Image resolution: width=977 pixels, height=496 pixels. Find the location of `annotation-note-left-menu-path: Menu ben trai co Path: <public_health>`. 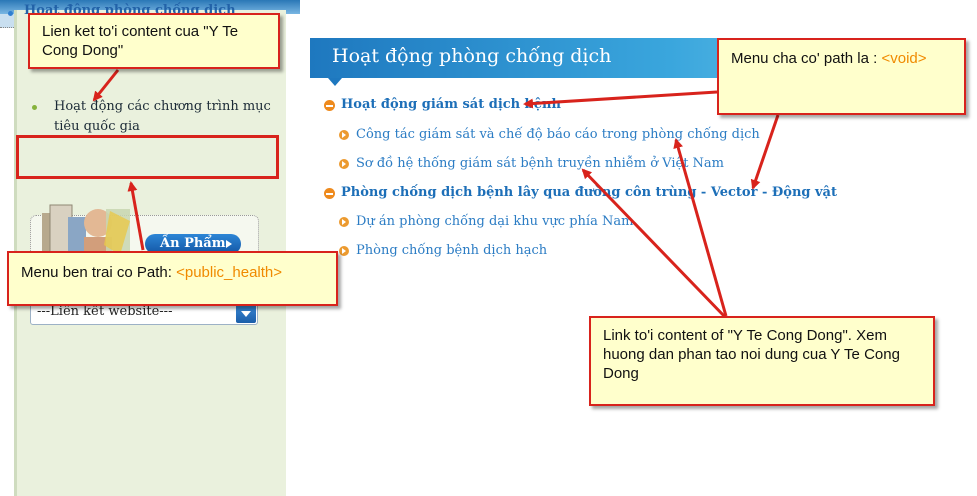

annotation-note-left-menu-path: Menu ben trai co Path: <public_health> is located at coordinates (172, 278).